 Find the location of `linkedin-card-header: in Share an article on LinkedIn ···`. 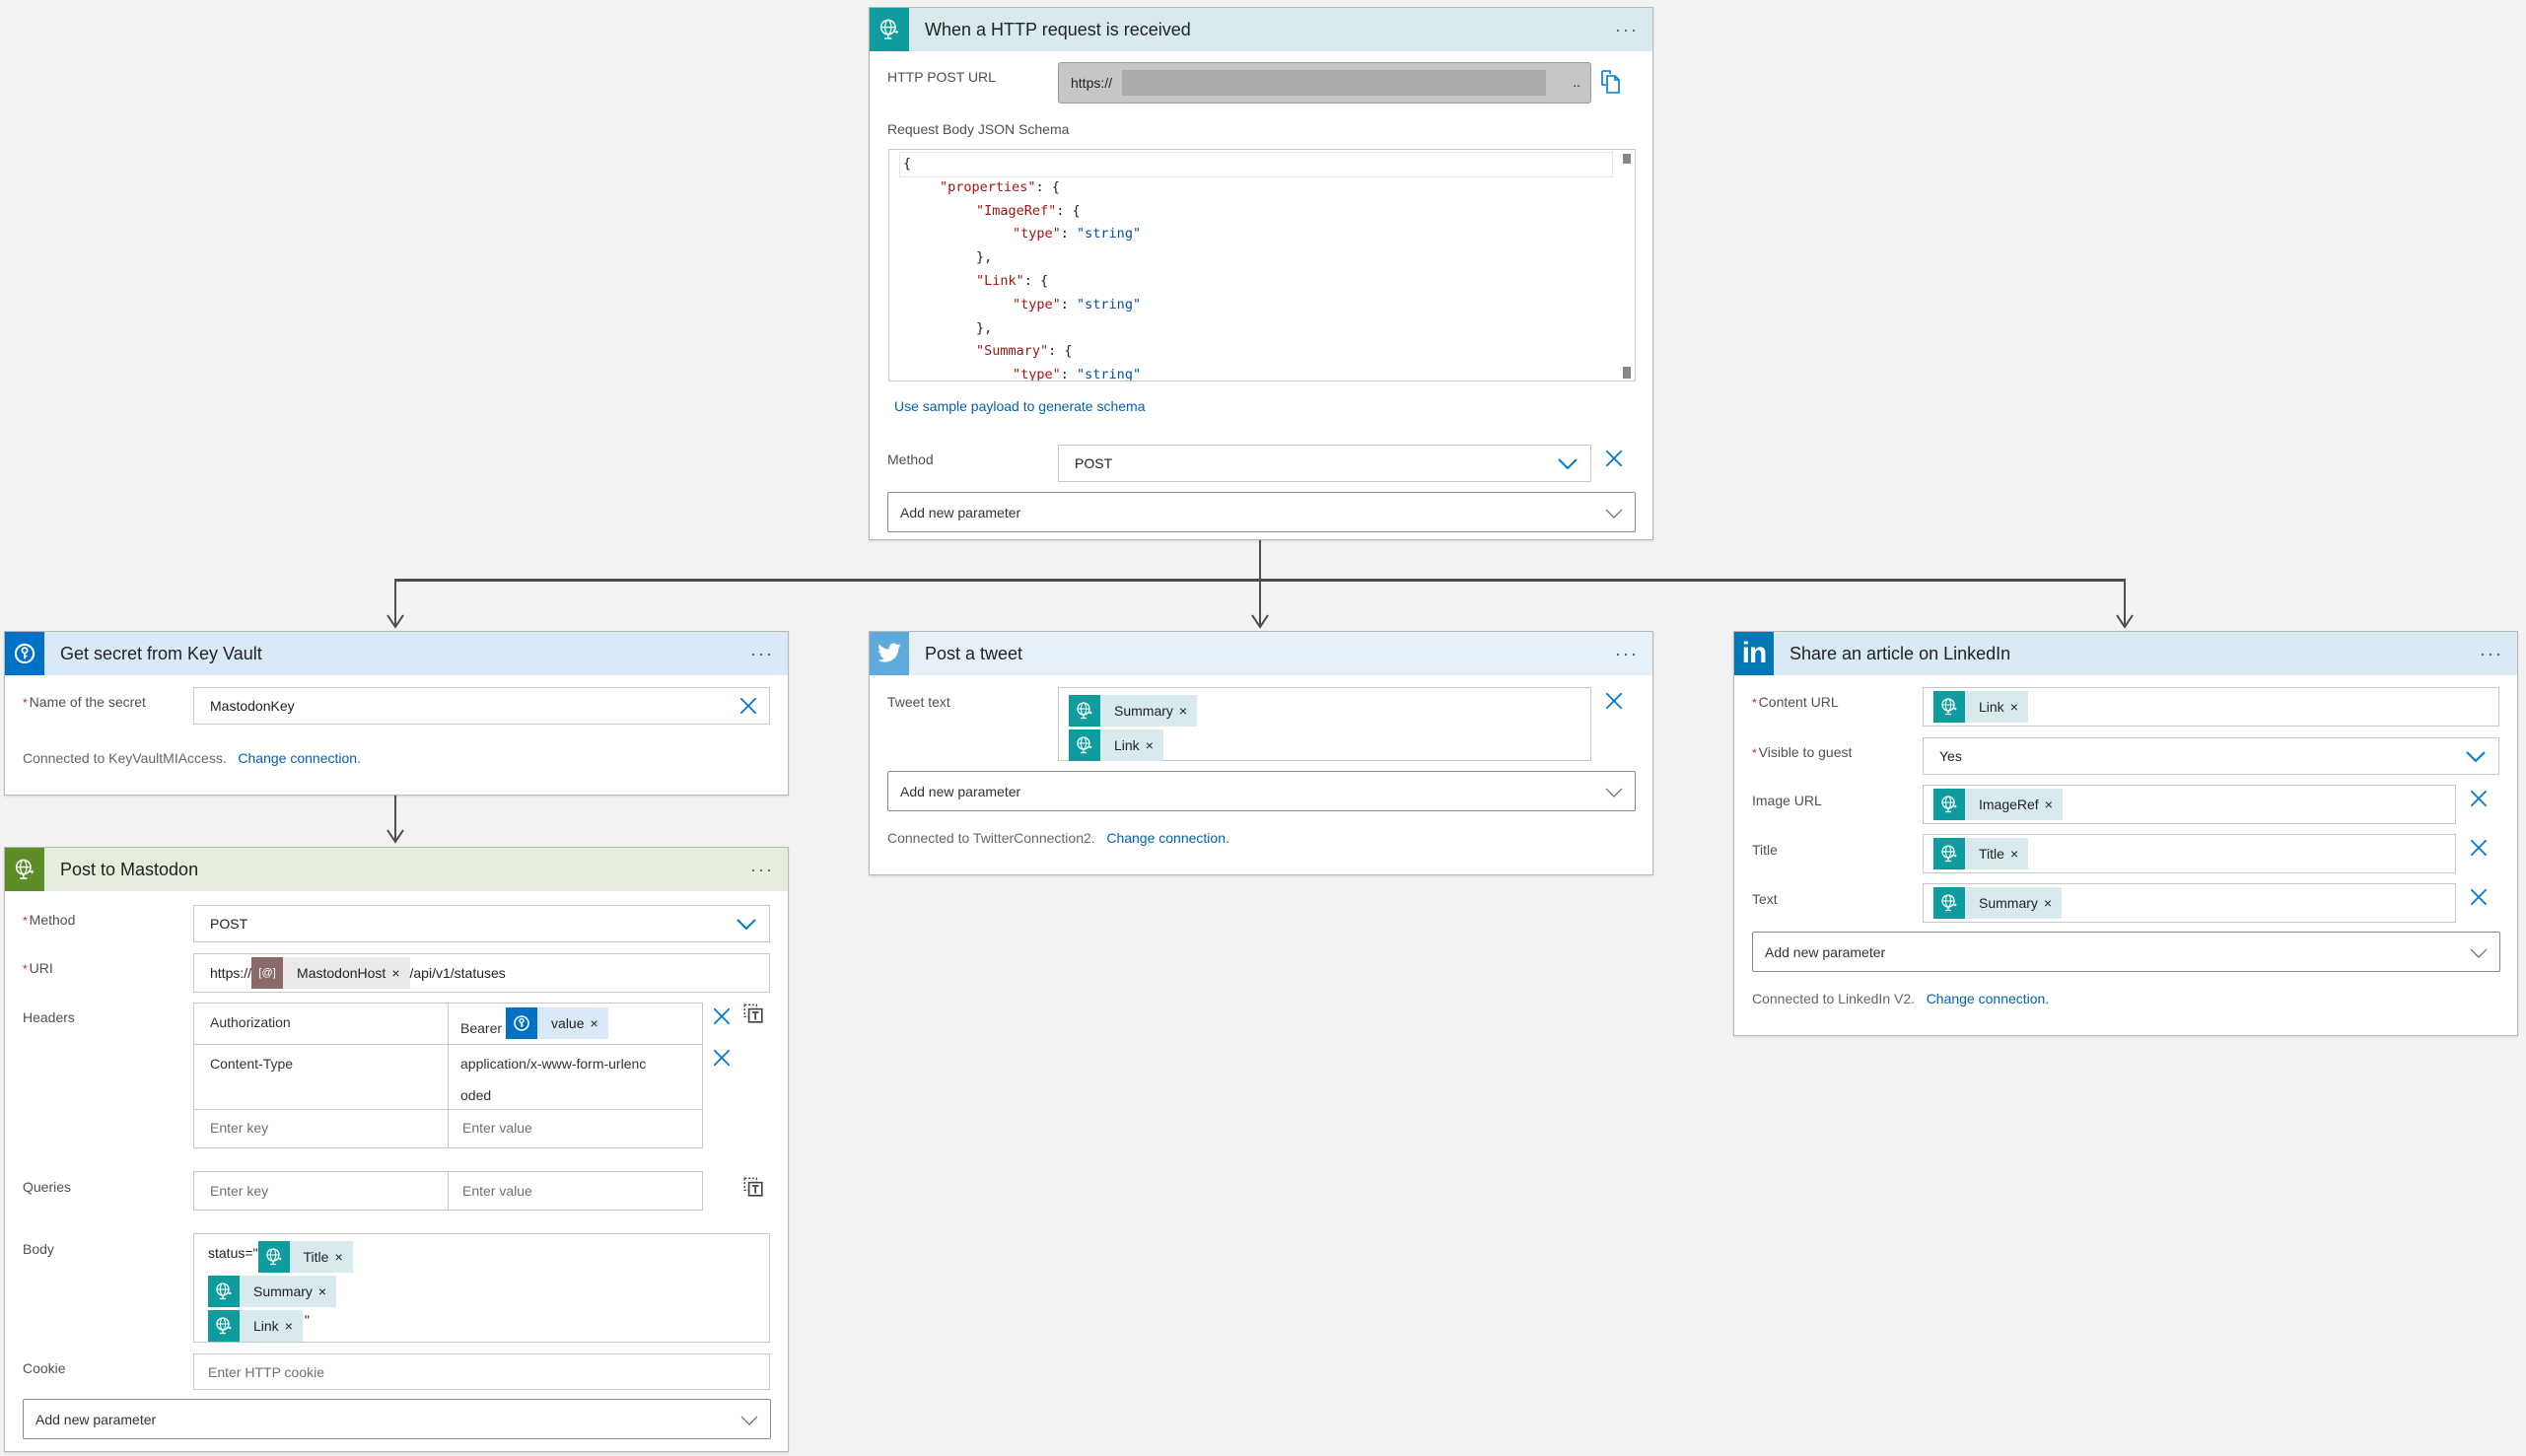

linkedin-card-header: in Share an article on LinkedIn ··· is located at coordinates (2126, 653).